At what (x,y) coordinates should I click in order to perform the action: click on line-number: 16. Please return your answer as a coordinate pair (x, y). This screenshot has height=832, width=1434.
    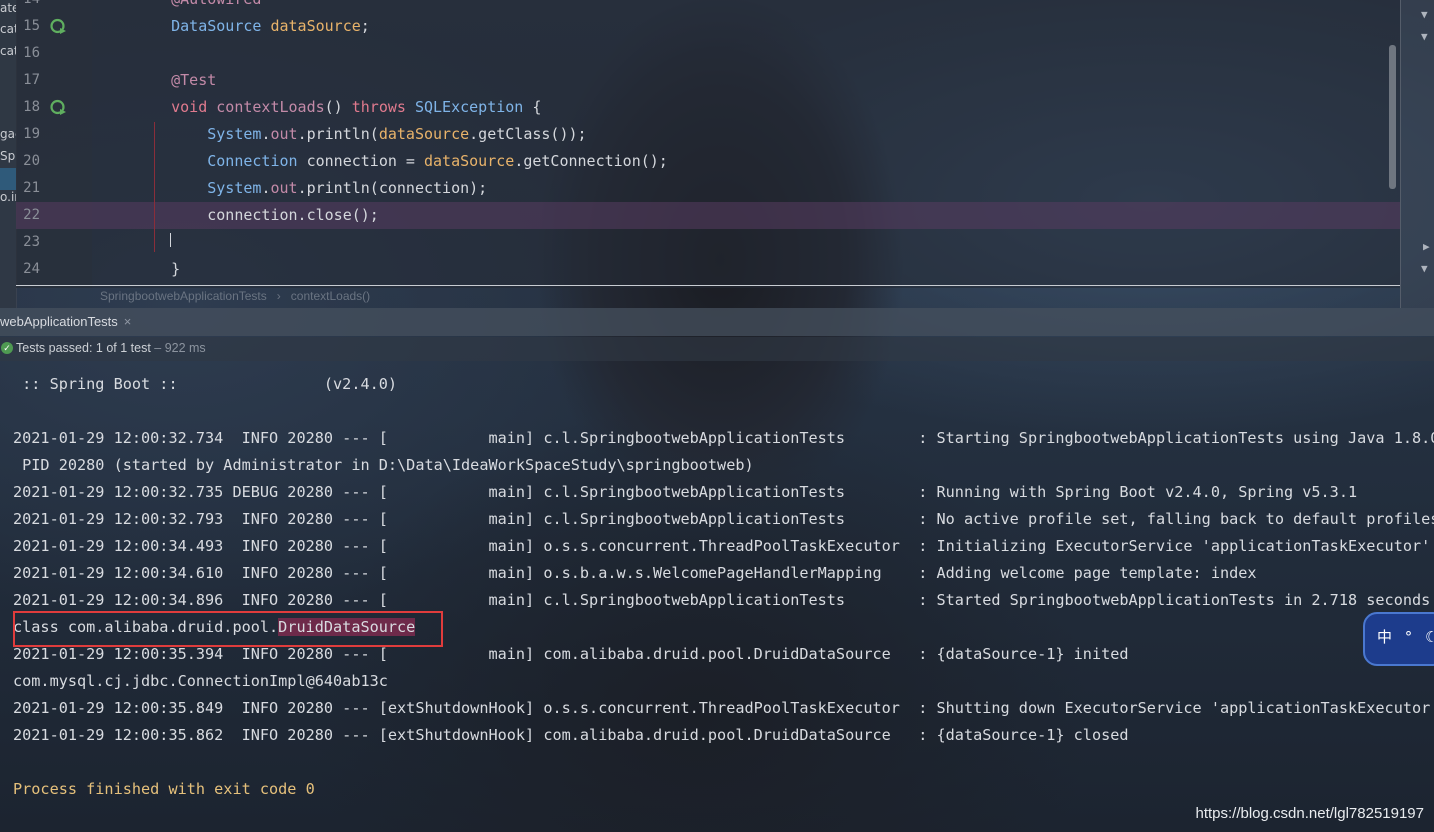
    Looking at the image, I should click on (31, 53).